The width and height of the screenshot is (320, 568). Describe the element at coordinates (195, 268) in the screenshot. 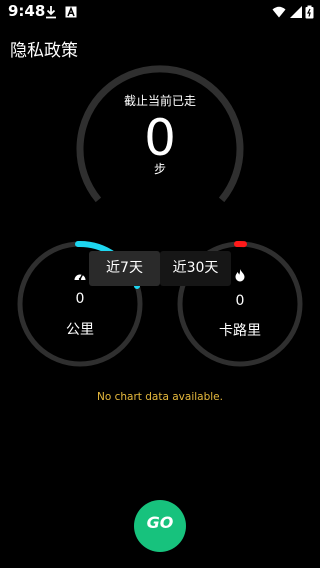

I see `tab-30-days: 近30天` at that location.